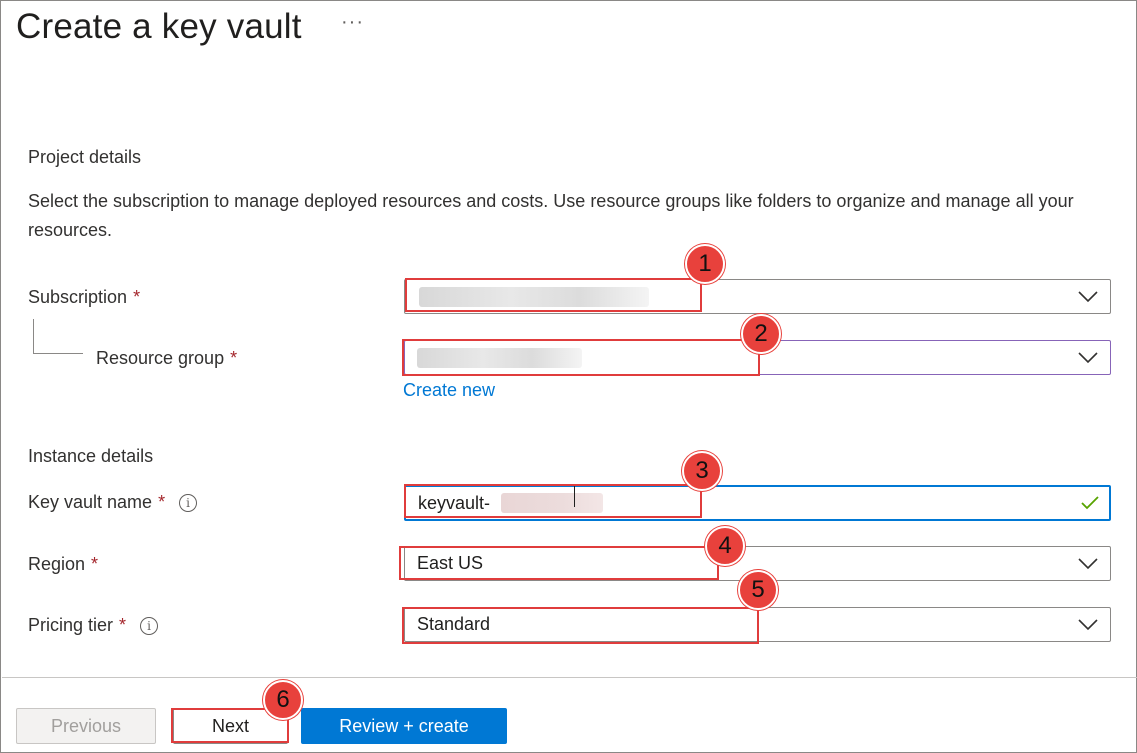 Image resolution: width=1137 pixels, height=753 pixels. I want to click on redacted-subscription-value, so click(534, 297).